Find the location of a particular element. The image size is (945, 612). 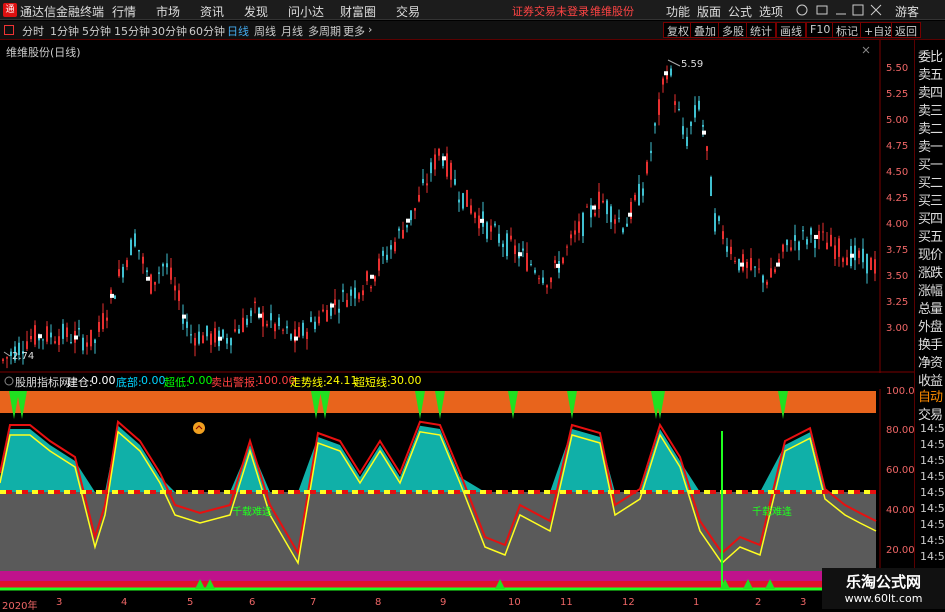

menu-market: 市场 is located at coordinates (168, 11).